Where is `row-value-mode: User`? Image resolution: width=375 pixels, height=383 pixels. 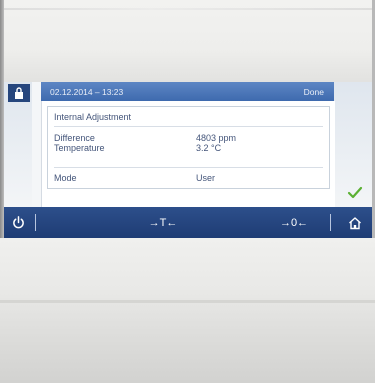
row-value-mode: User is located at coordinates (206, 178).